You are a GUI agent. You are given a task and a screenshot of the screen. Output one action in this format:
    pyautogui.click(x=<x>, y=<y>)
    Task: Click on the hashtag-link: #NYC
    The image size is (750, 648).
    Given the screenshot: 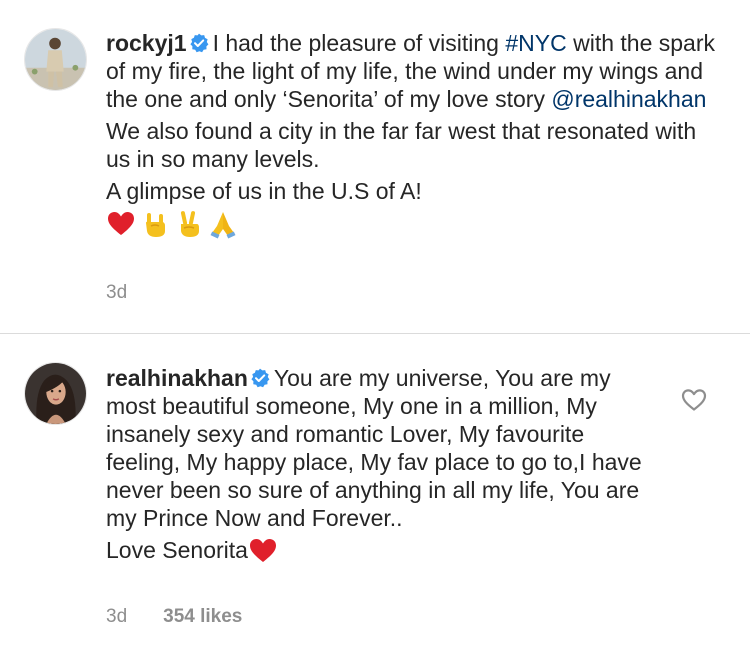 What is the action you would take?
    pyautogui.click(x=535, y=43)
    